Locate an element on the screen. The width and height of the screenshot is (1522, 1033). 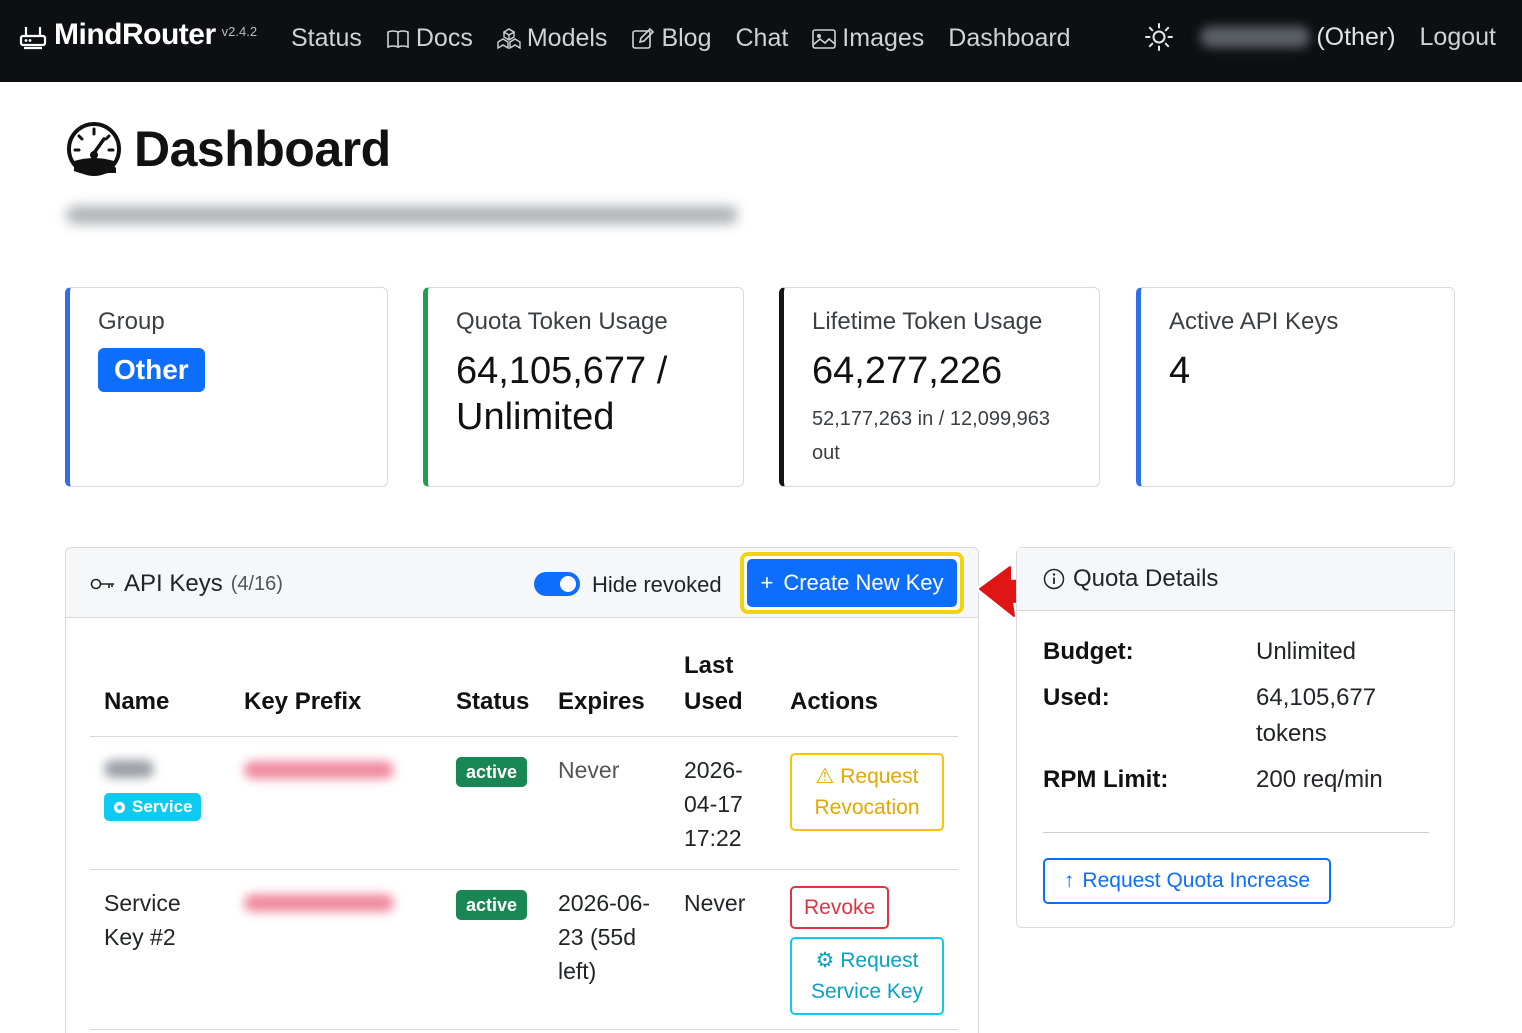
col-key-prefix: Key Prefix is located at coordinates (336, 692).